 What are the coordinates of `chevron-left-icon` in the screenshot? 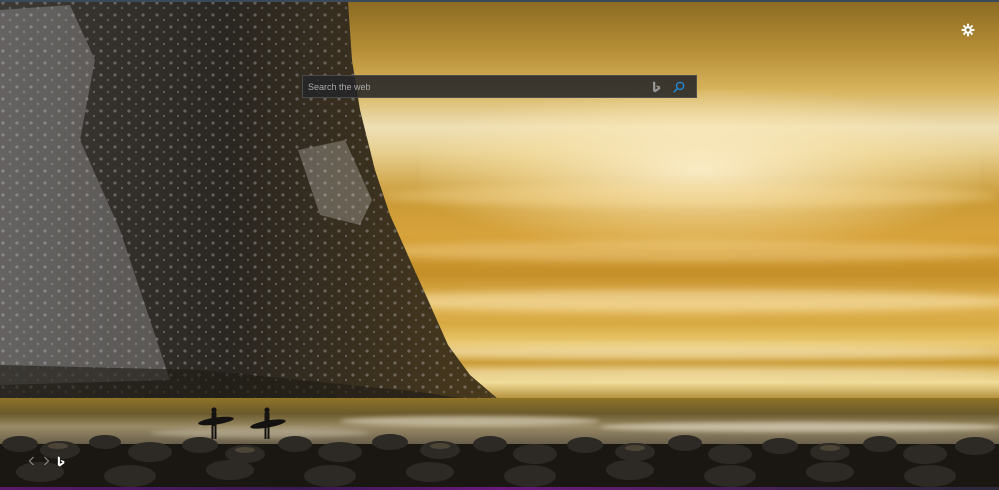 It's located at (31, 461).